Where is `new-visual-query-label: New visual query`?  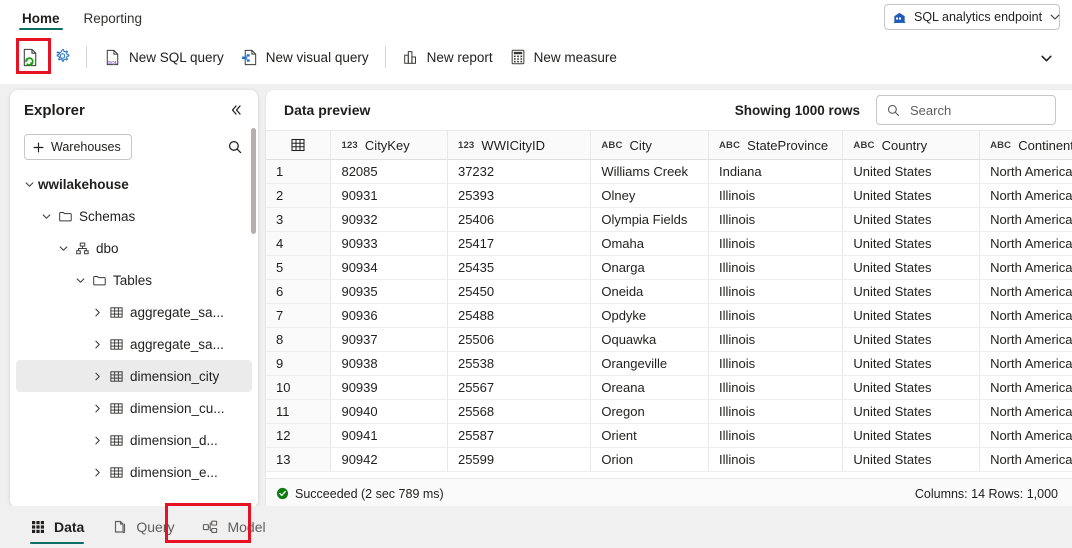 new-visual-query-label: New visual query is located at coordinates (317, 57).